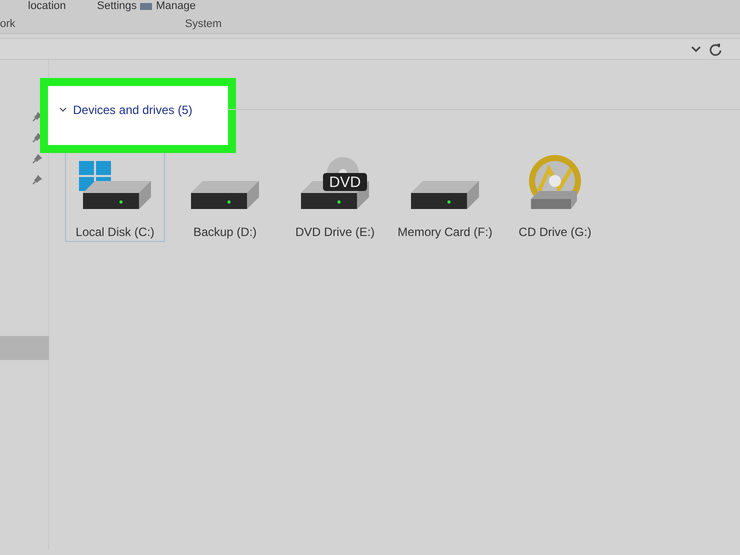  What do you see at coordinates (115, 232) in the screenshot?
I see `drive-label: Local Disk (C:)` at bounding box center [115, 232].